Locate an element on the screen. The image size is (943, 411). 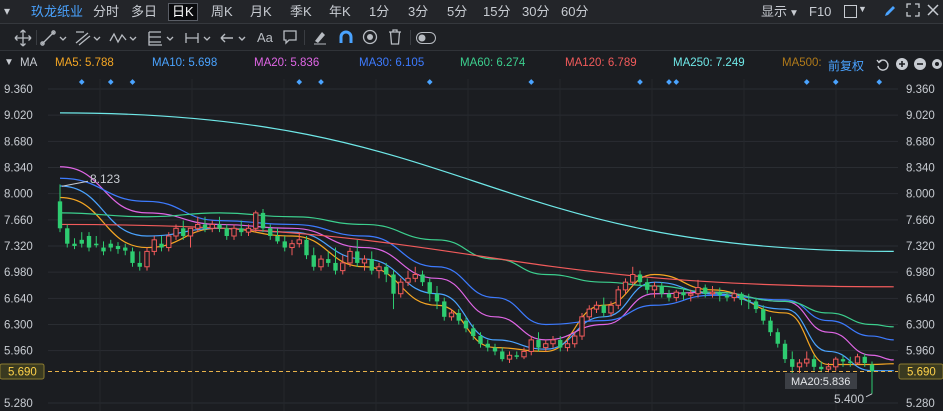
y-tick-left: 8.680 is located at coordinates (18, 142).